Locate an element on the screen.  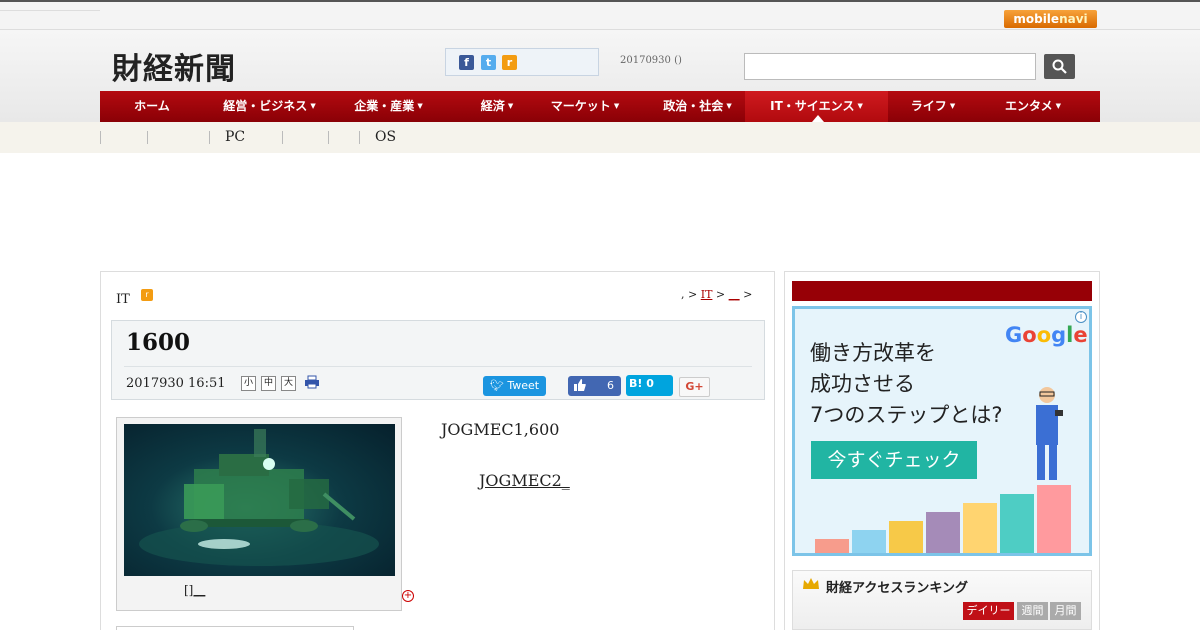
businessman-figure-icon is located at coordinates (1049, 433).